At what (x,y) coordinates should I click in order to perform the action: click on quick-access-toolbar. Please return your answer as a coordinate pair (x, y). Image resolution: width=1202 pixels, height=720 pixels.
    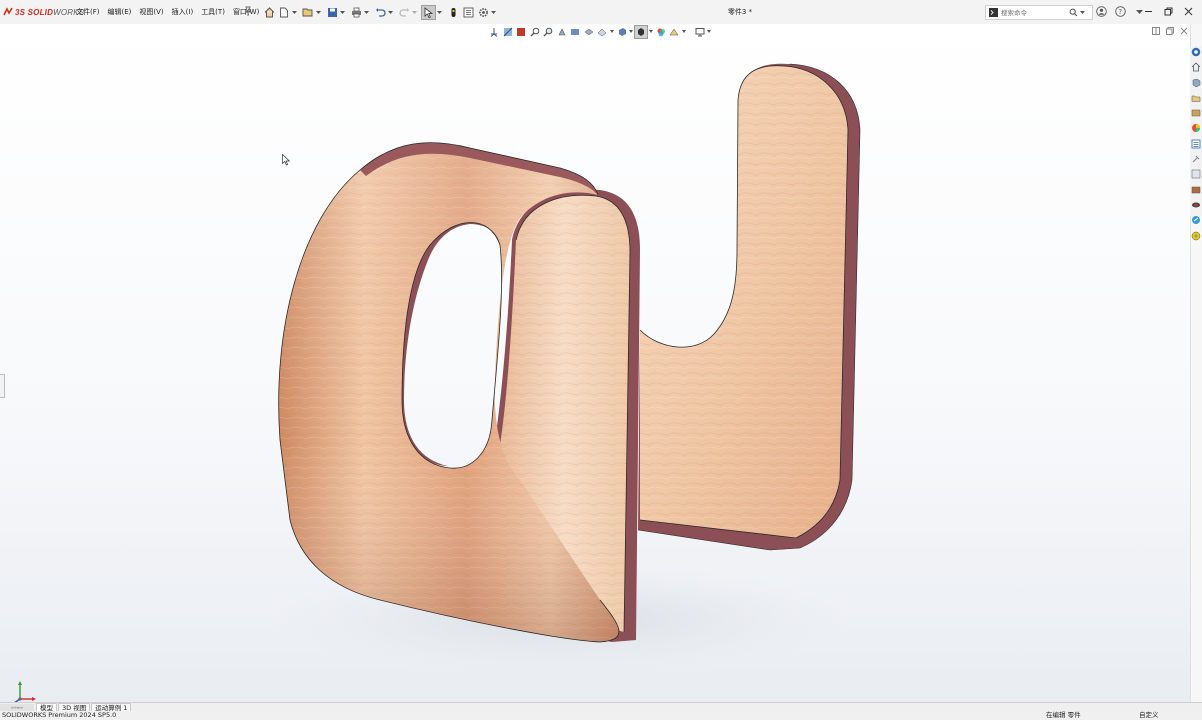
    Looking at the image, I should click on (381, 12).